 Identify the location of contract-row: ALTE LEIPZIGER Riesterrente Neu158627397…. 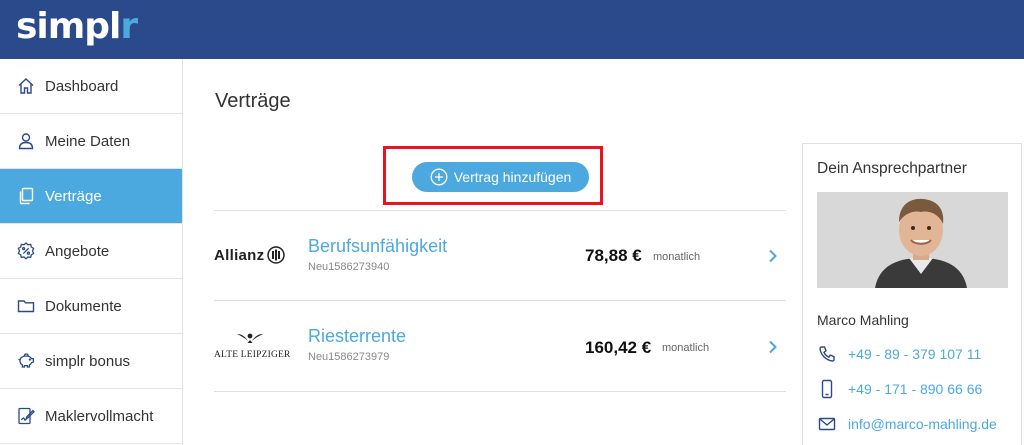
(500, 346).